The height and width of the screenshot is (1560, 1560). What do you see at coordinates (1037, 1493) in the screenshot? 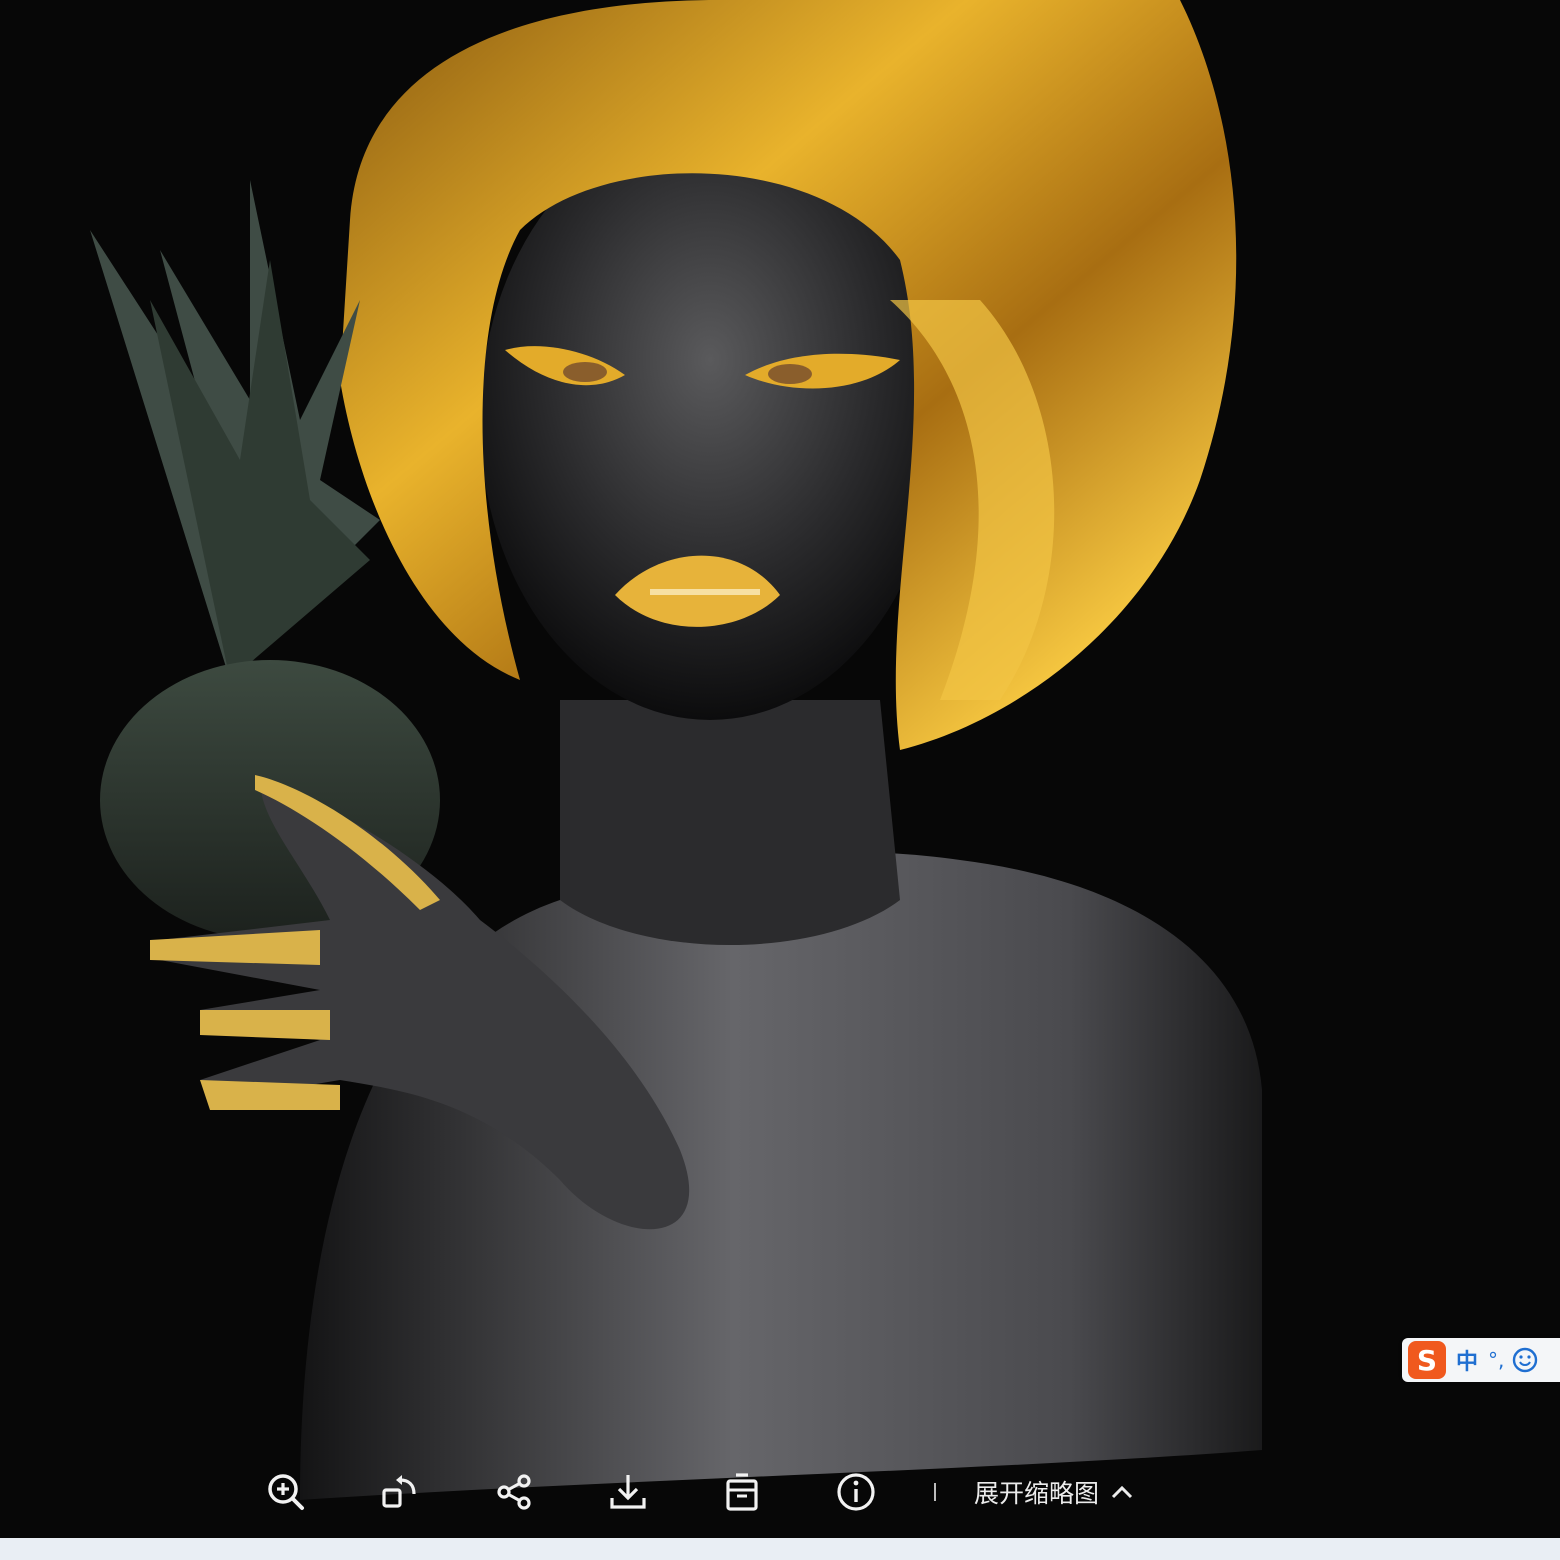
I see `expand-thumbnails-label: 展开缩略图` at bounding box center [1037, 1493].